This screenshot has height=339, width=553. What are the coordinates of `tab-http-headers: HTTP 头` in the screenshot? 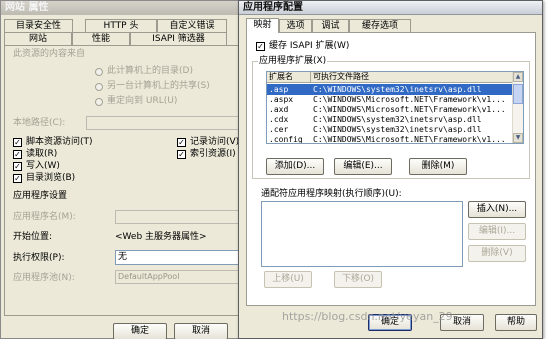 It's located at (121, 25).